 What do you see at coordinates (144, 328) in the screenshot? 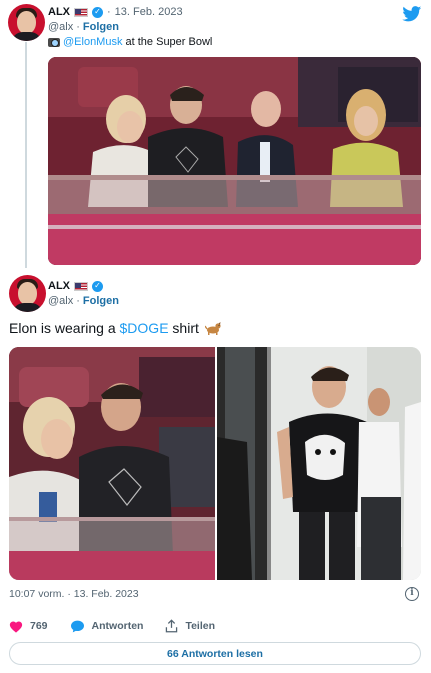
I see `cashtag-link: $DOGE` at bounding box center [144, 328].